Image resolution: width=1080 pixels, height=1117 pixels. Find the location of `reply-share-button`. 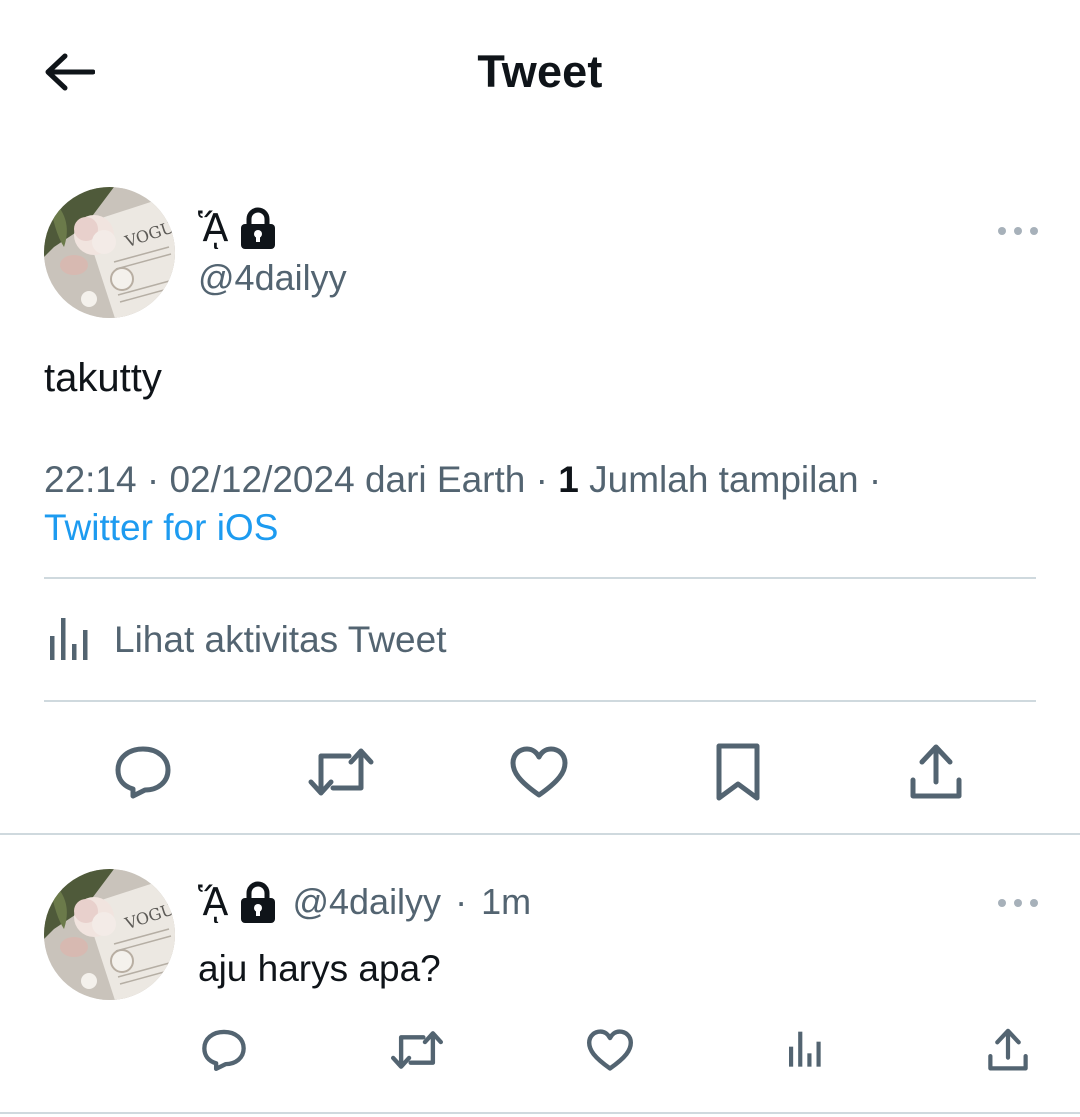

reply-share-button is located at coordinates (1008, 1050).